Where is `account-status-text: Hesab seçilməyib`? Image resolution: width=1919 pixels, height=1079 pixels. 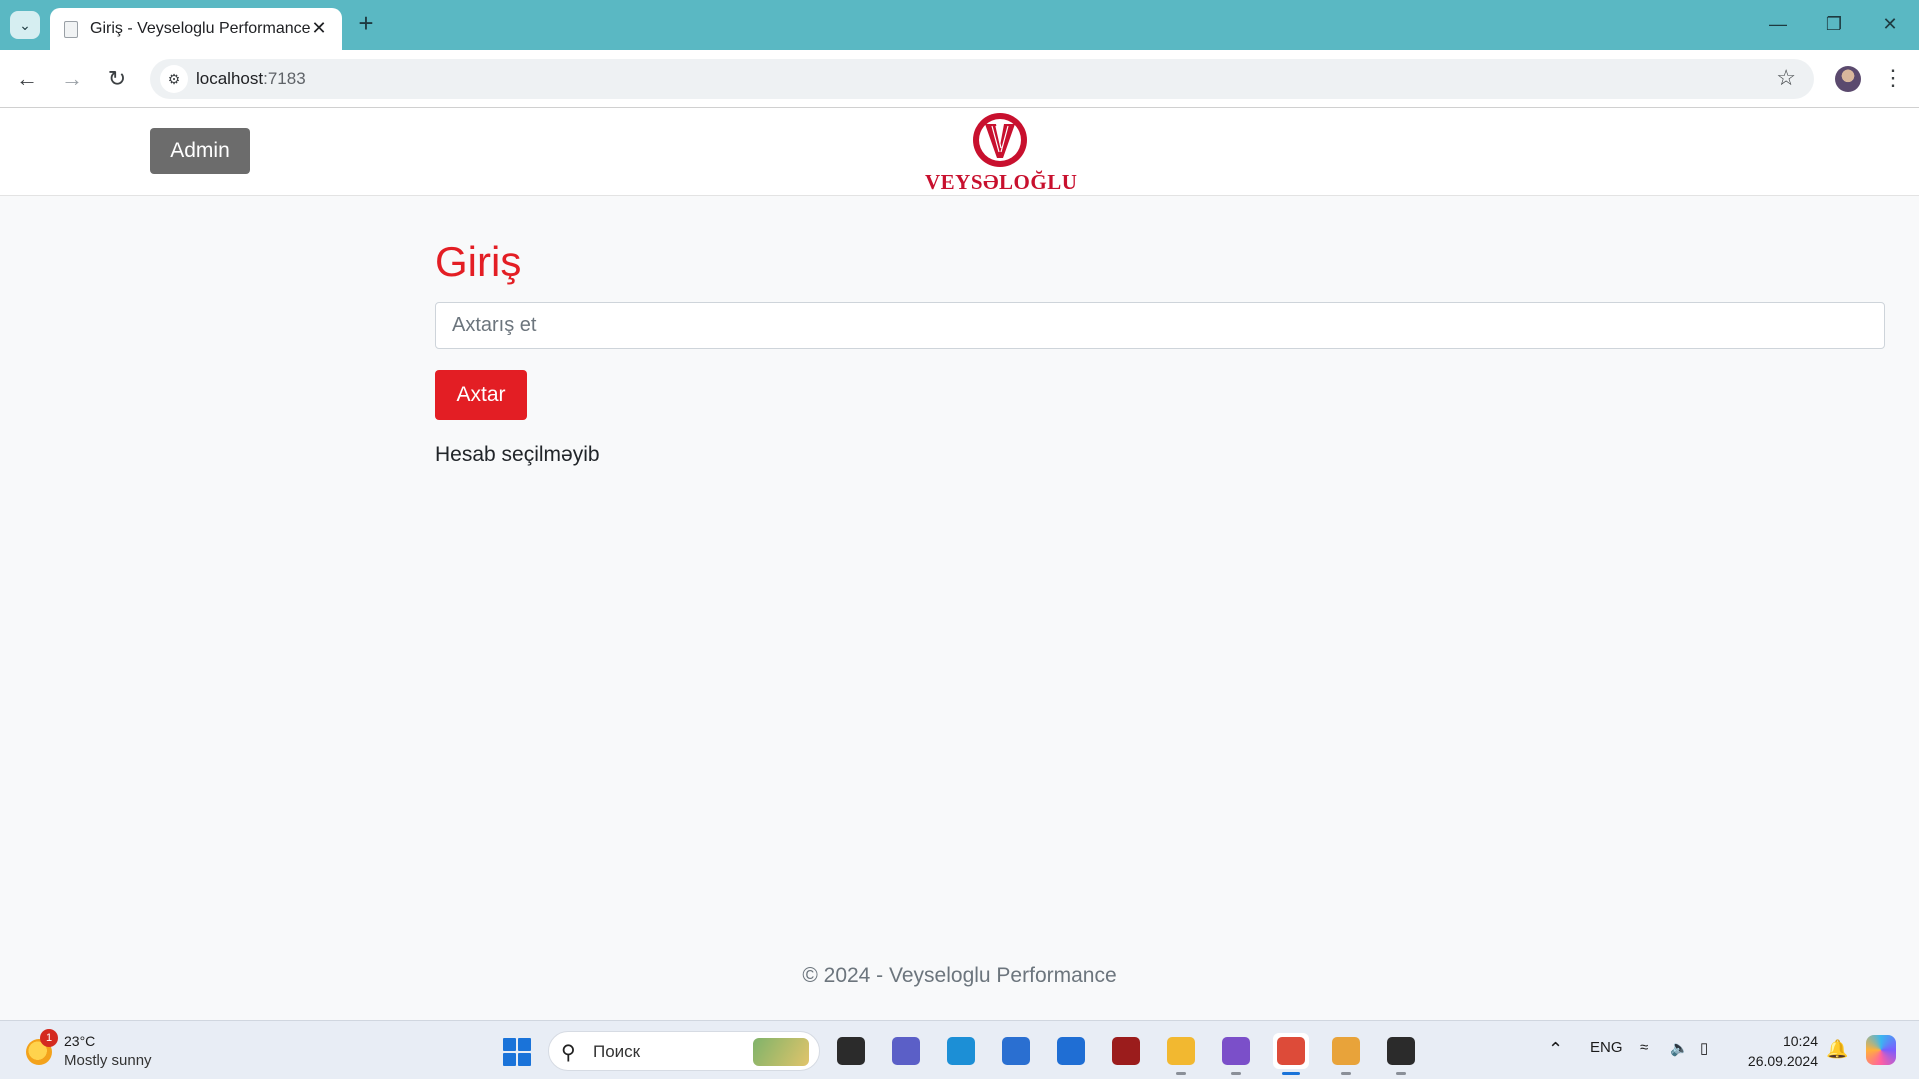 account-status-text: Hesab seçilməyib is located at coordinates (517, 454).